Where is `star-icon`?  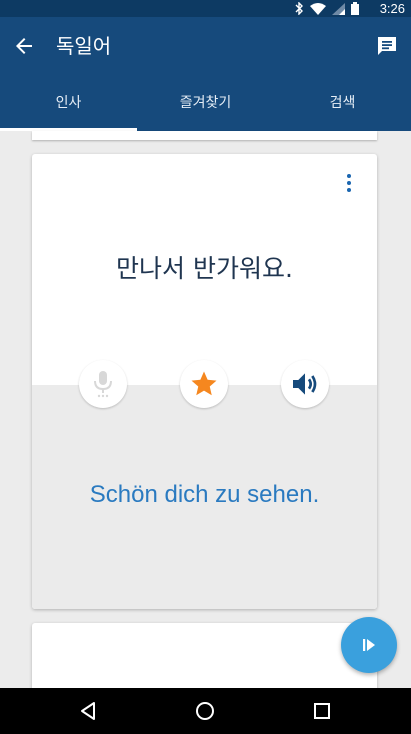 star-icon is located at coordinates (204, 383).